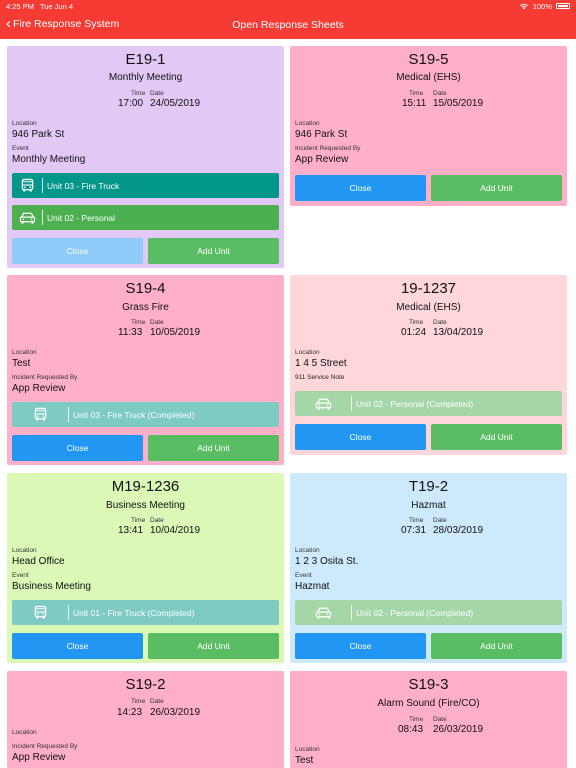 The height and width of the screenshot is (768, 576). I want to click on status-bar: 4:25 PM Tue Jun 4 100%, so click(288, 6).